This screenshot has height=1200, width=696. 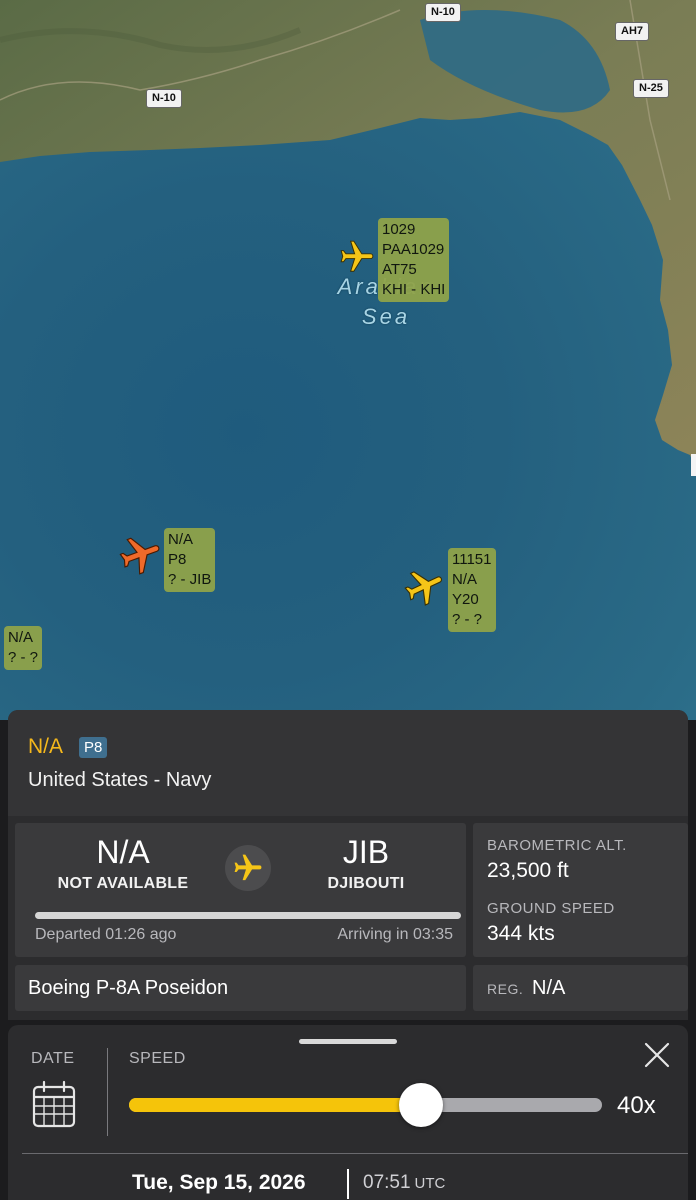 What do you see at coordinates (413, 249) in the screenshot?
I see `tag-line: PAA1029` at bounding box center [413, 249].